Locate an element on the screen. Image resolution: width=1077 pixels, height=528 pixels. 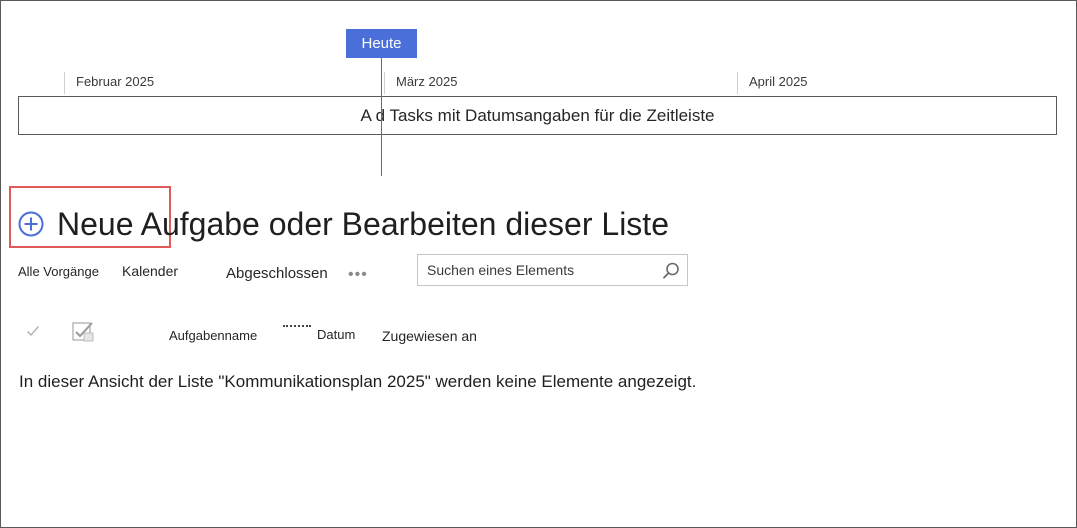
search-box is located at coordinates (552, 270).